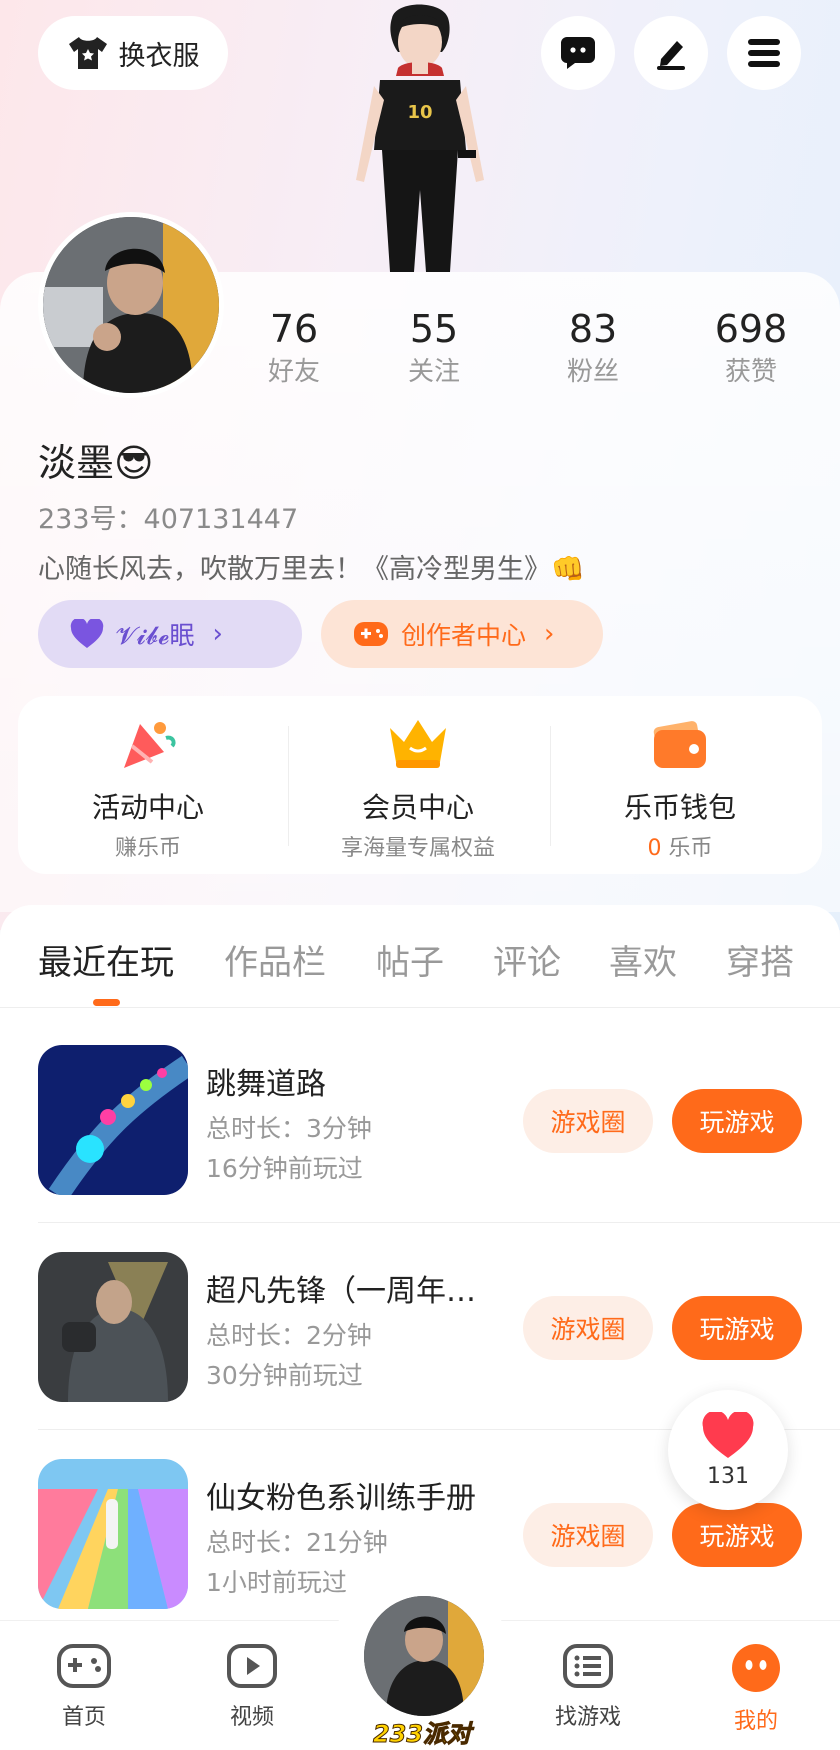  Describe the element at coordinates (680, 785) in the screenshot. I see `coin-wallet: 乐币钱包 0 乐币` at that location.